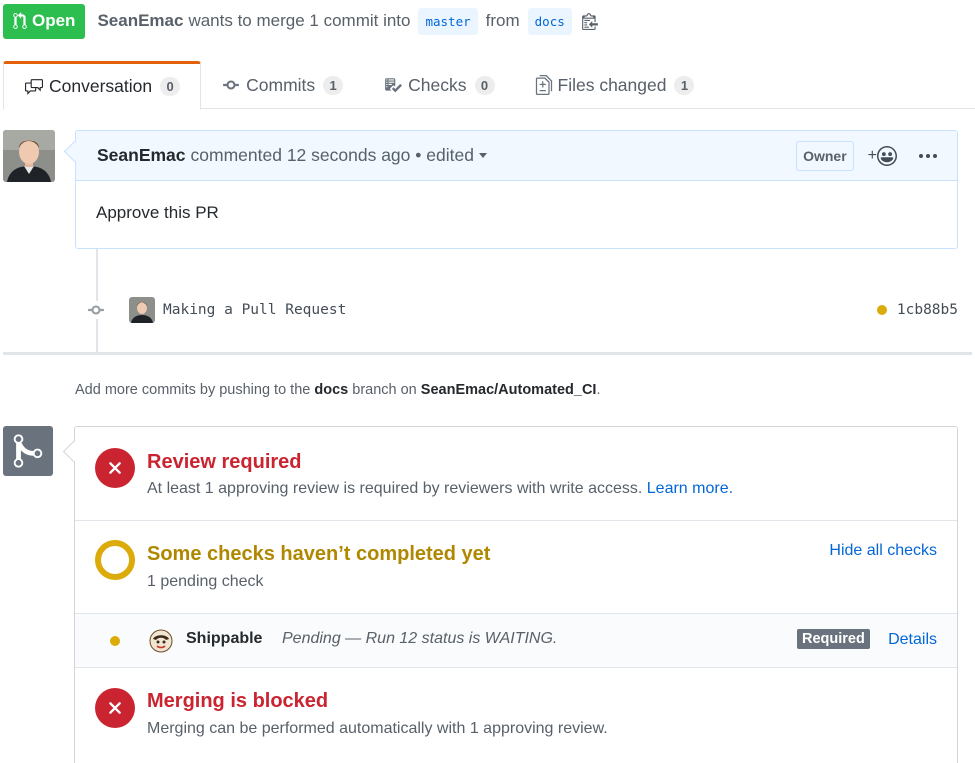  Describe the element at coordinates (549, 21) in the screenshot. I see `head-branch: docs` at that location.